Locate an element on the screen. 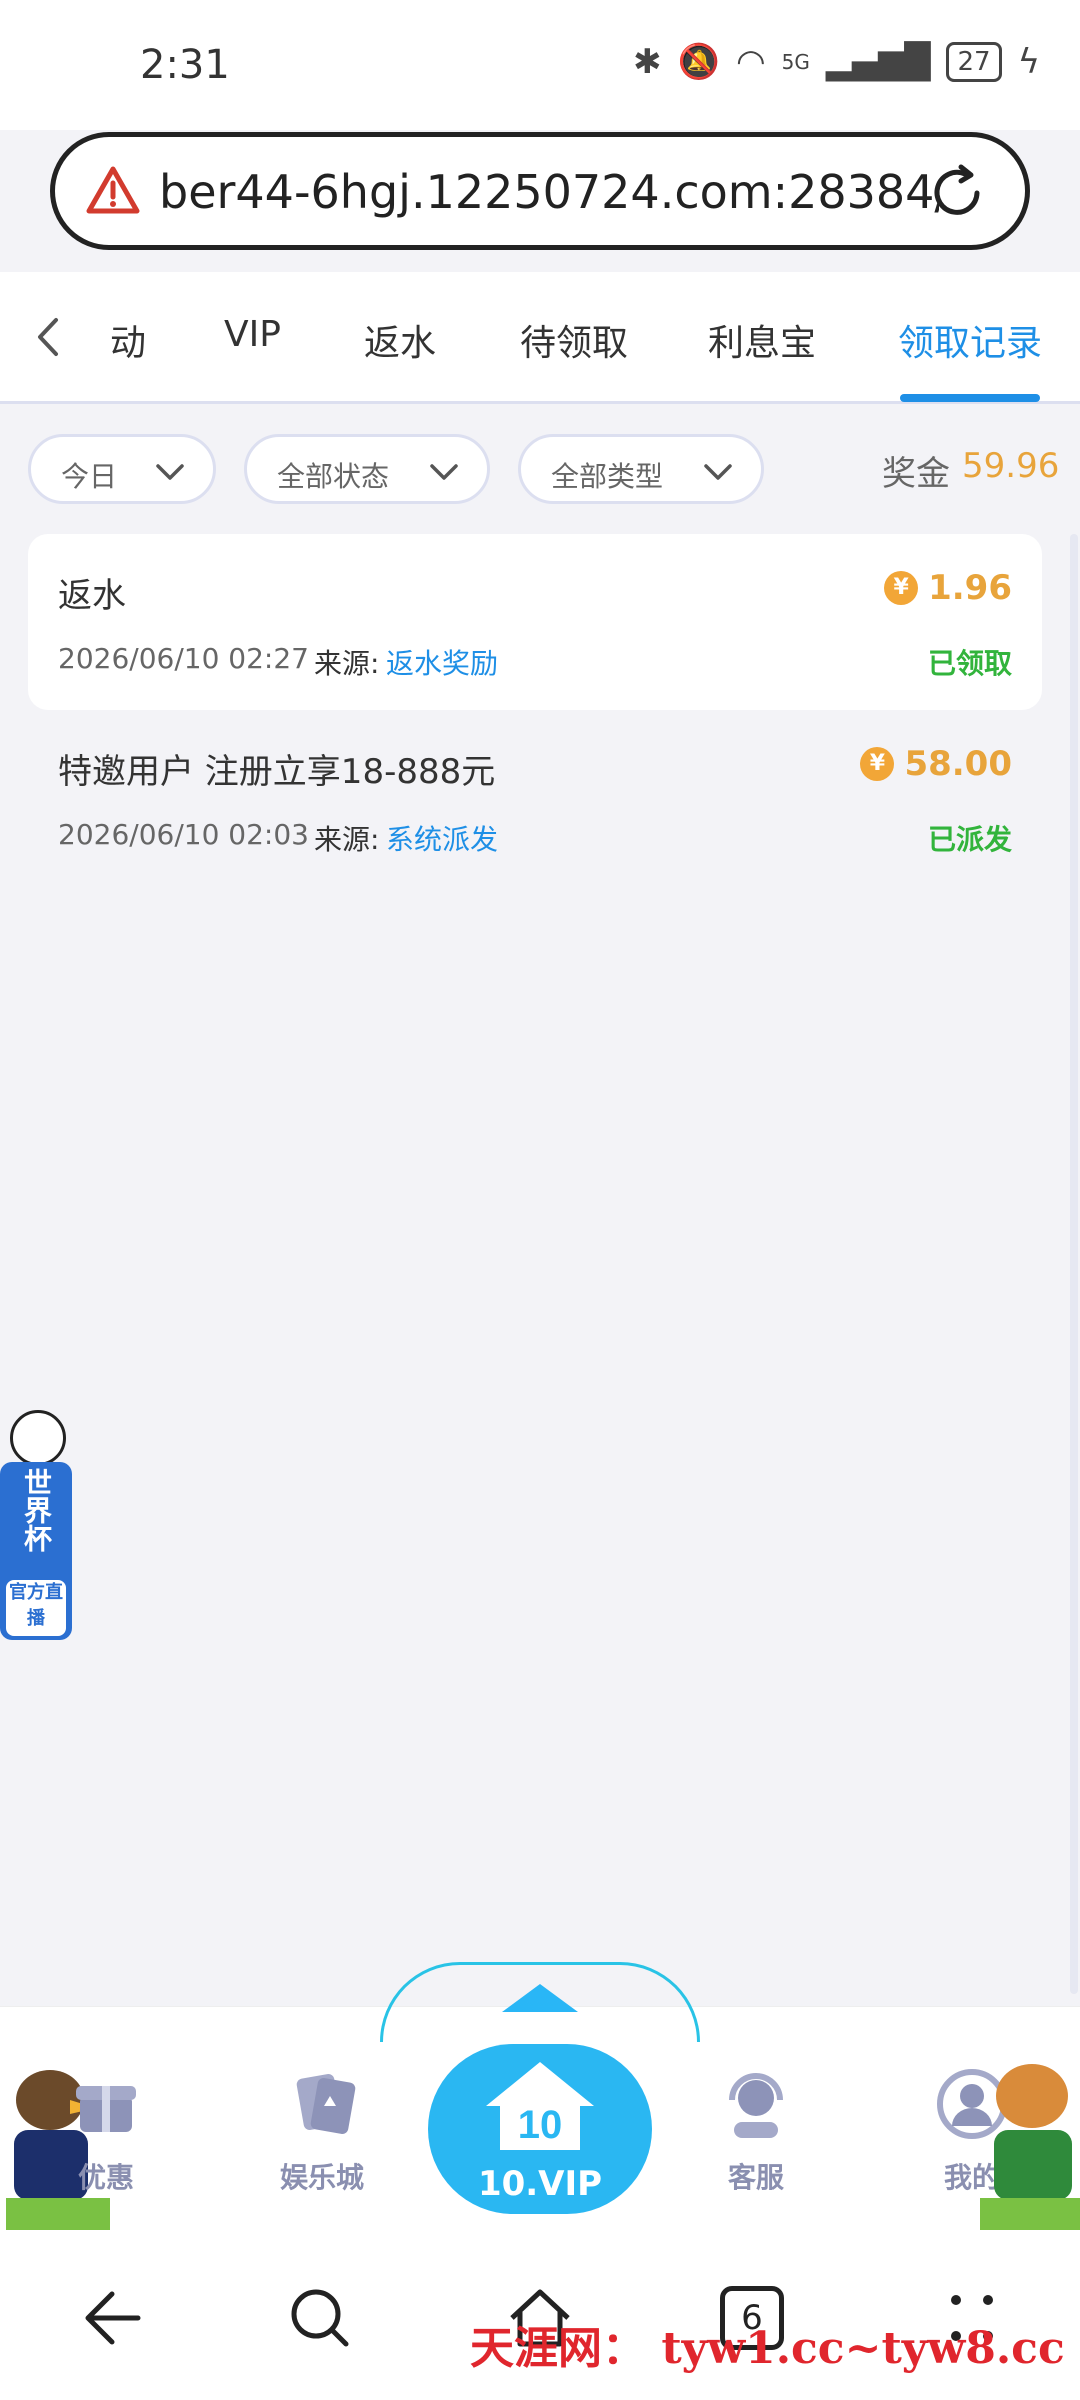 The width and height of the screenshot is (1080, 2400). network-label: 5G is located at coordinates (795, 62).